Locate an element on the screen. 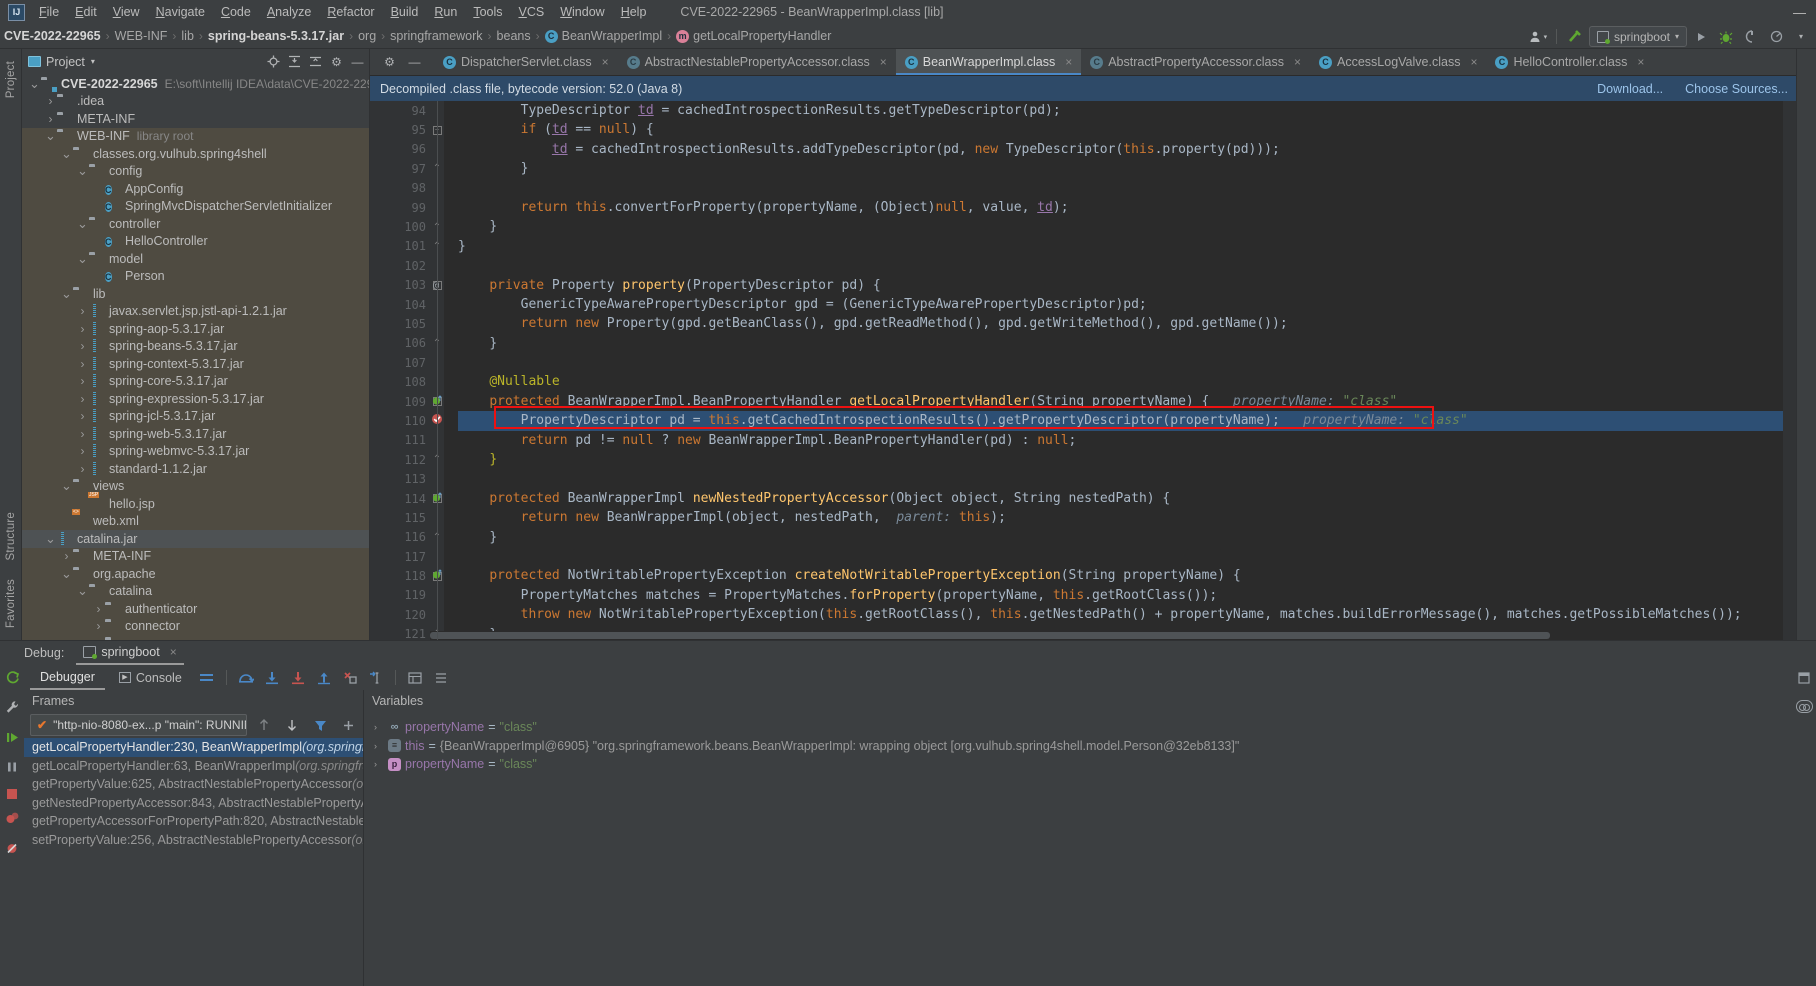  tree-node-standard-1-1-2-jar: › standard-1.1.2.jar is located at coordinates (195, 469).